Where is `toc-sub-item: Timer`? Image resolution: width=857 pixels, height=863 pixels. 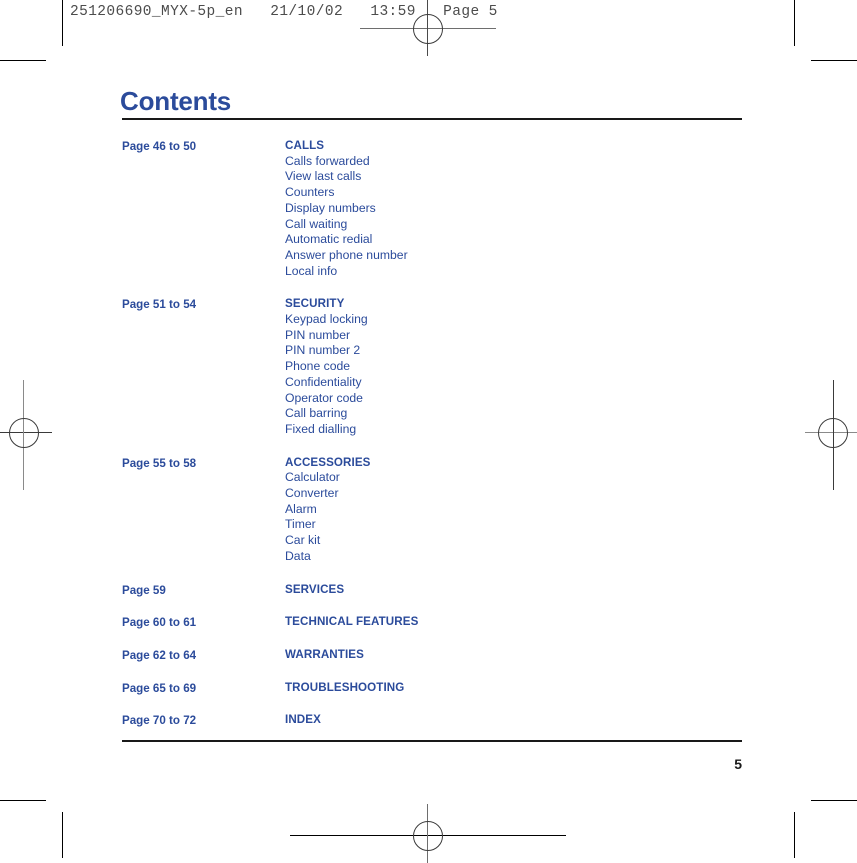
toc-sub-item: Timer is located at coordinates (513, 525).